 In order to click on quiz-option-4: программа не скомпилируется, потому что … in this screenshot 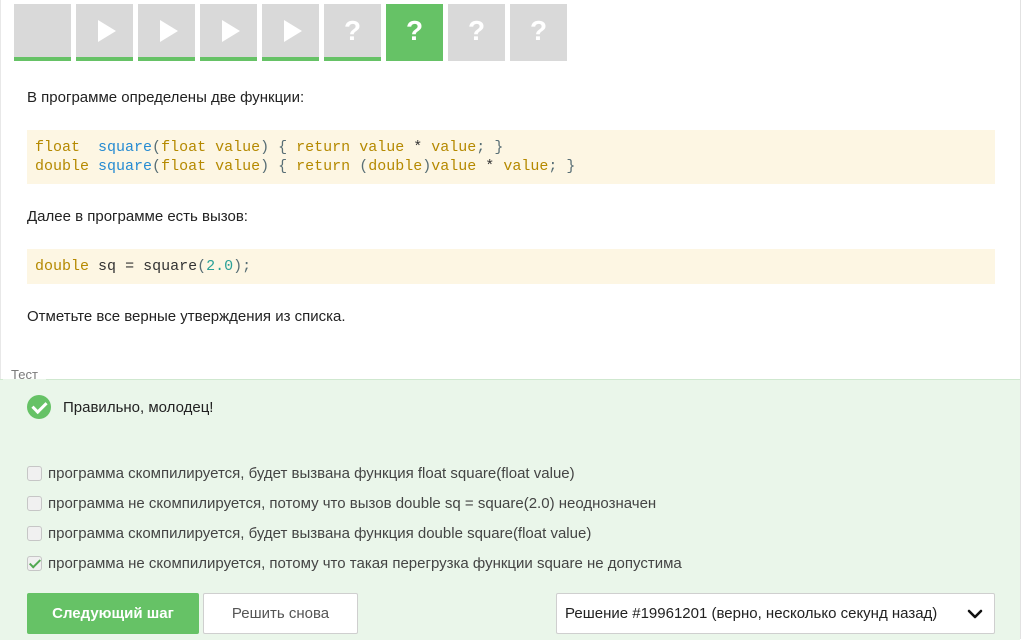, I will do `click(354, 563)`.